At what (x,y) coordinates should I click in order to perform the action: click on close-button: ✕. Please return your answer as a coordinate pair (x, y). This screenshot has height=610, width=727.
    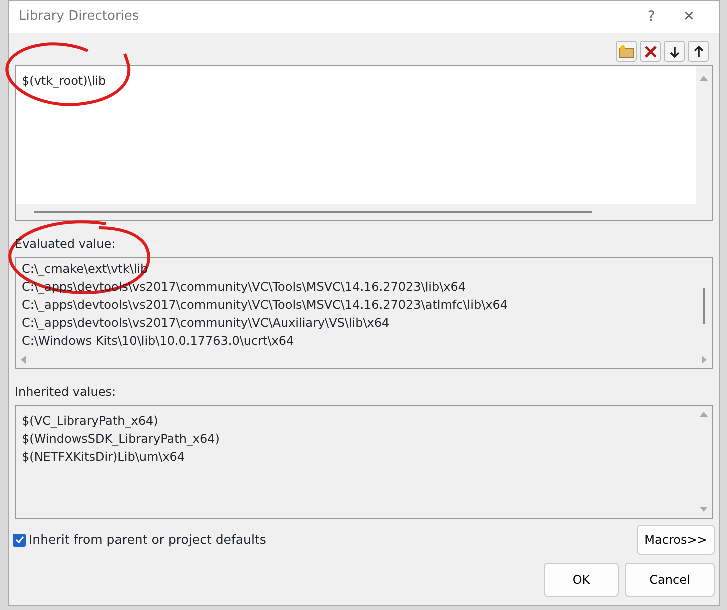
    Looking at the image, I should click on (689, 17).